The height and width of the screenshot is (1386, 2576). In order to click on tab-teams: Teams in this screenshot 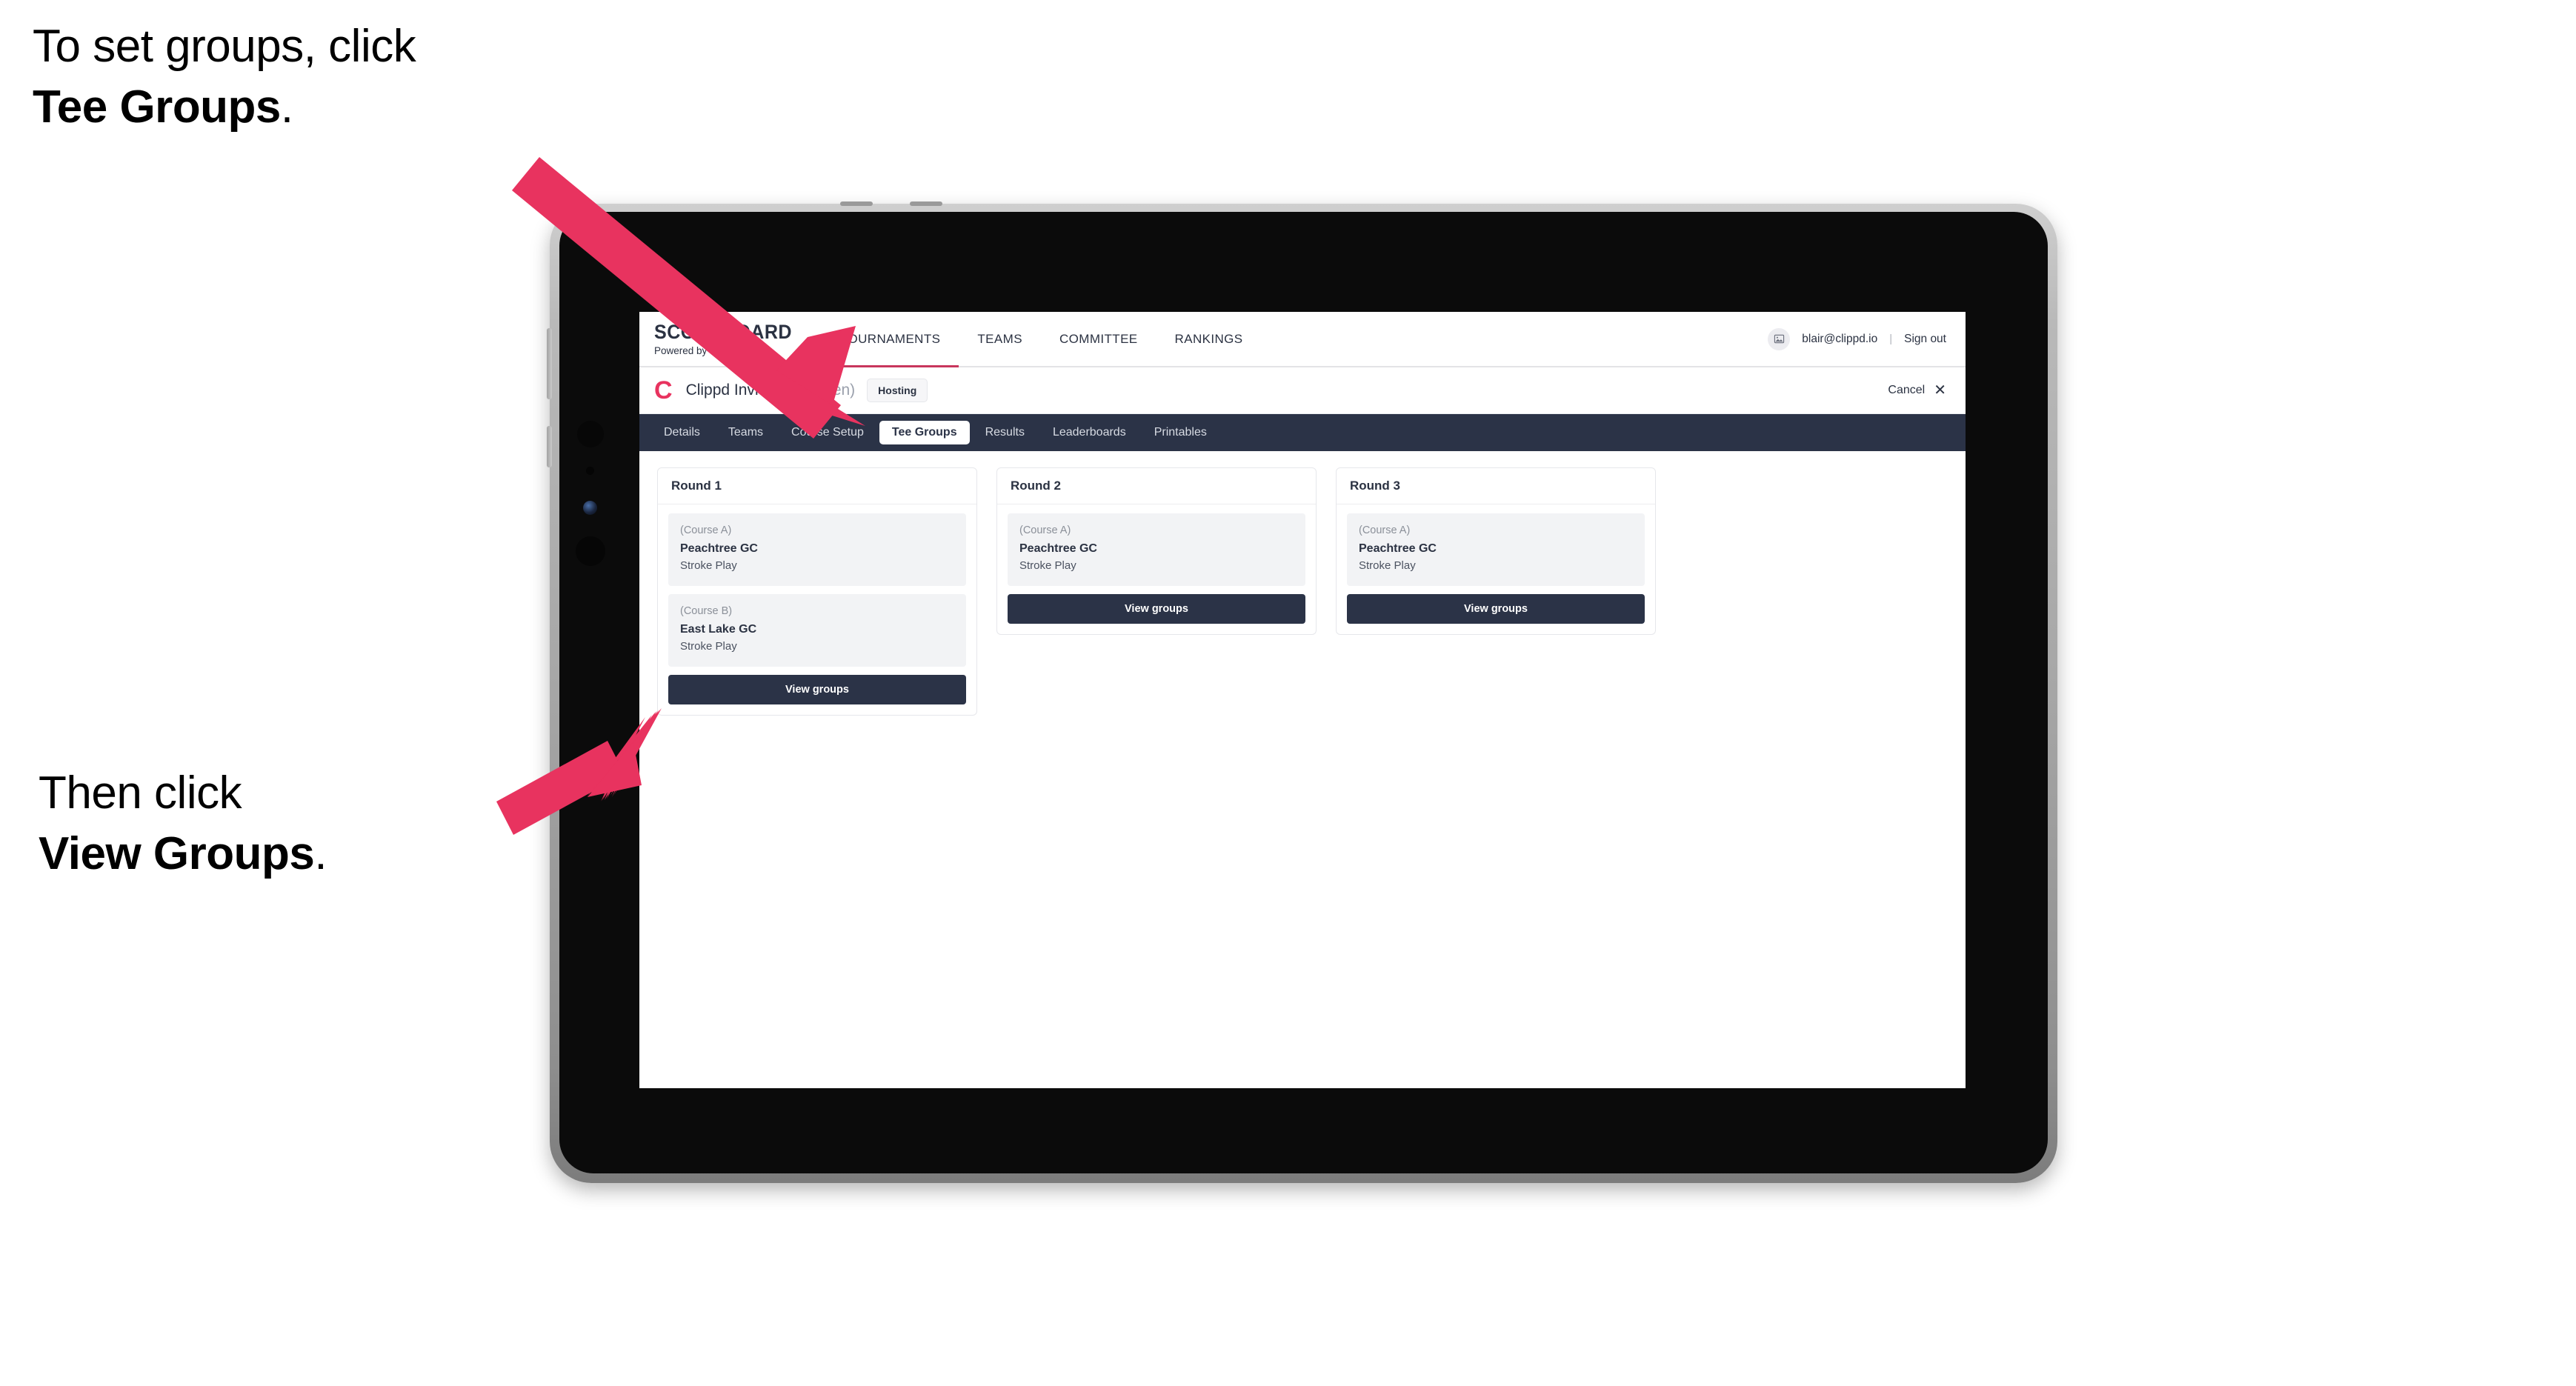, I will do `click(746, 433)`.